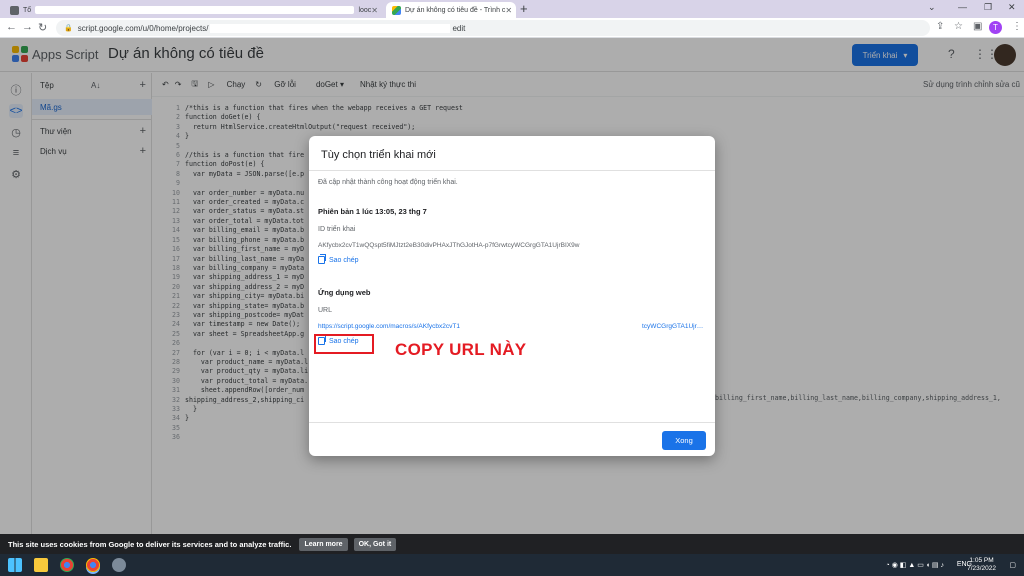 The height and width of the screenshot is (576, 1024). I want to click on tab-1-blurred-title, so click(195, 10).